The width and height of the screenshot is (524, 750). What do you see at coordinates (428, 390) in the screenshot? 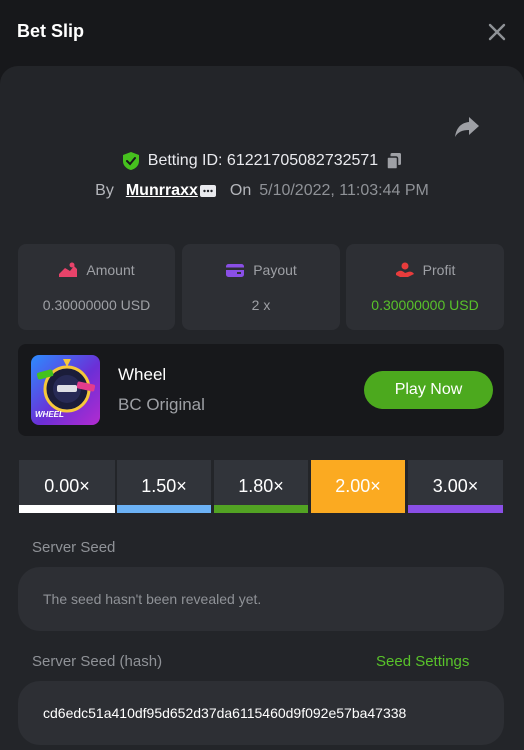
I see `play-now-button: Play Now` at bounding box center [428, 390].